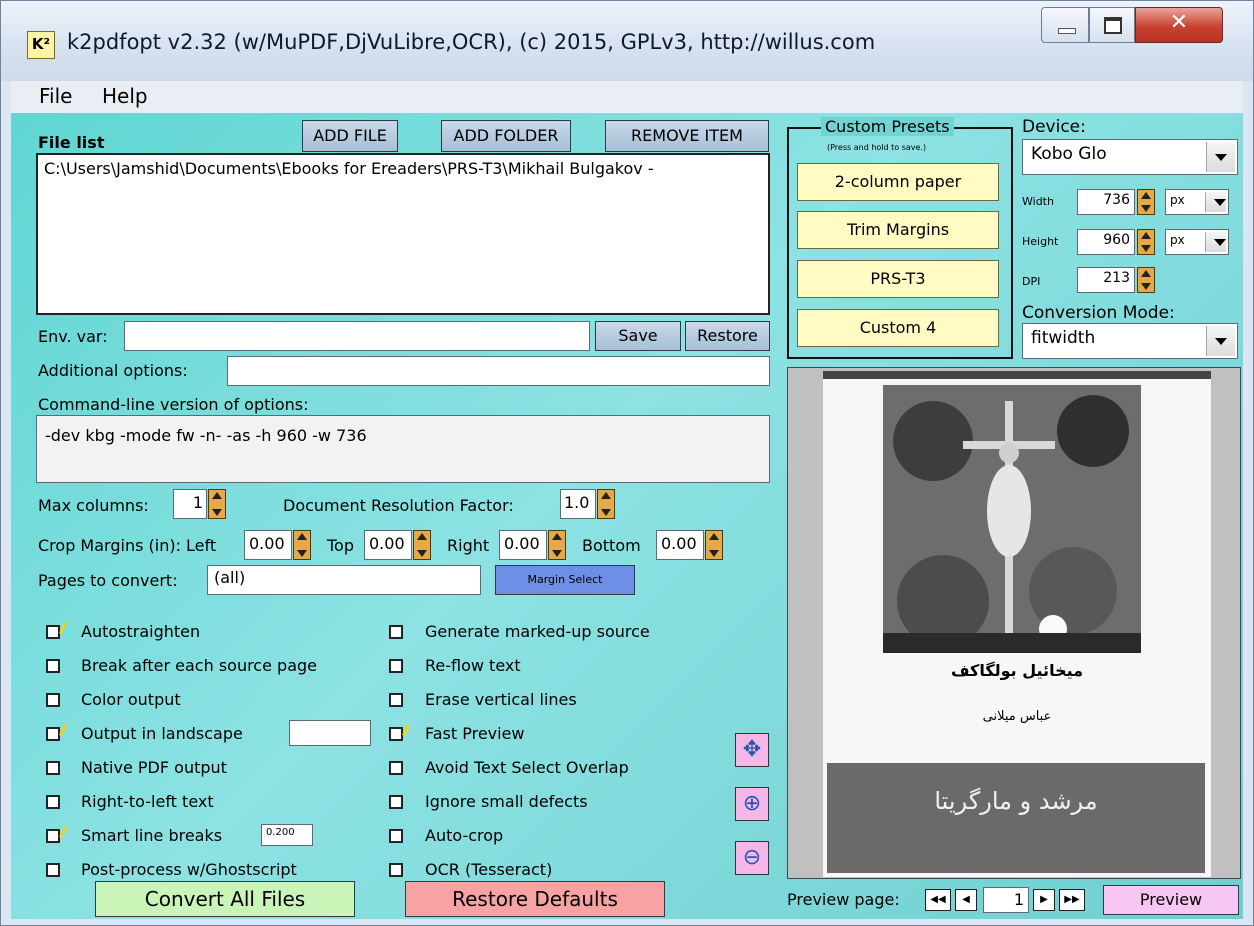  What do you see at coordinates (330, 733) in the screenshot?
I see `landscape-input` at bounding box center [330, 733].